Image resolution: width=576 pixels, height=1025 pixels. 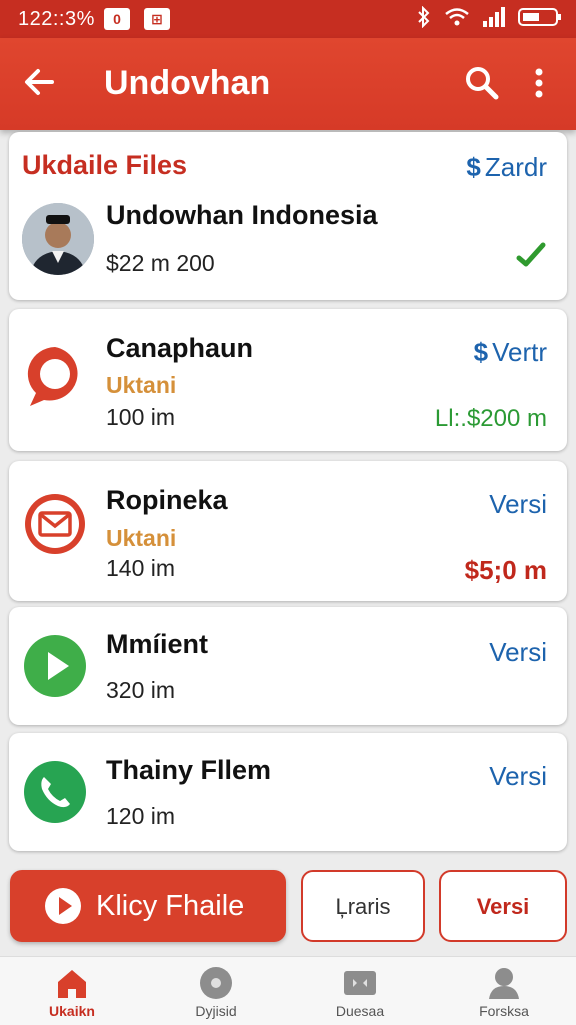 I want to click on status-bar: 122::3% 0 ⊞, so click(x=288, y=19).